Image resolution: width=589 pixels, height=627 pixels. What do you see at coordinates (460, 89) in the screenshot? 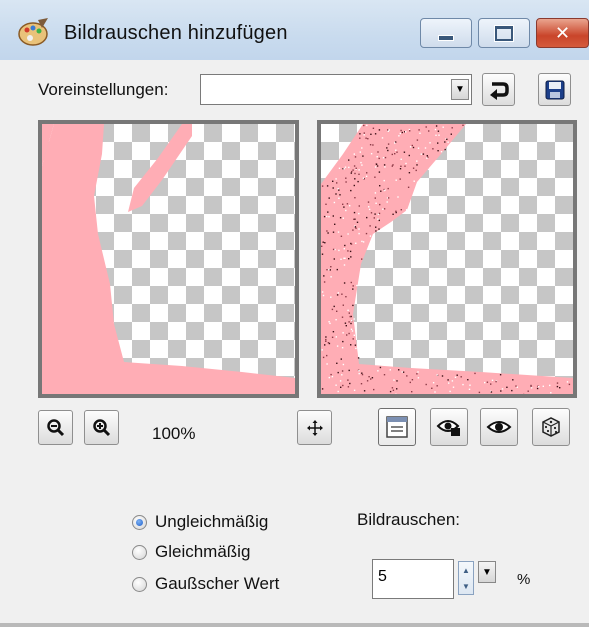
I see `chevron-down-icon: ▼` at bounding box center [460, 89].